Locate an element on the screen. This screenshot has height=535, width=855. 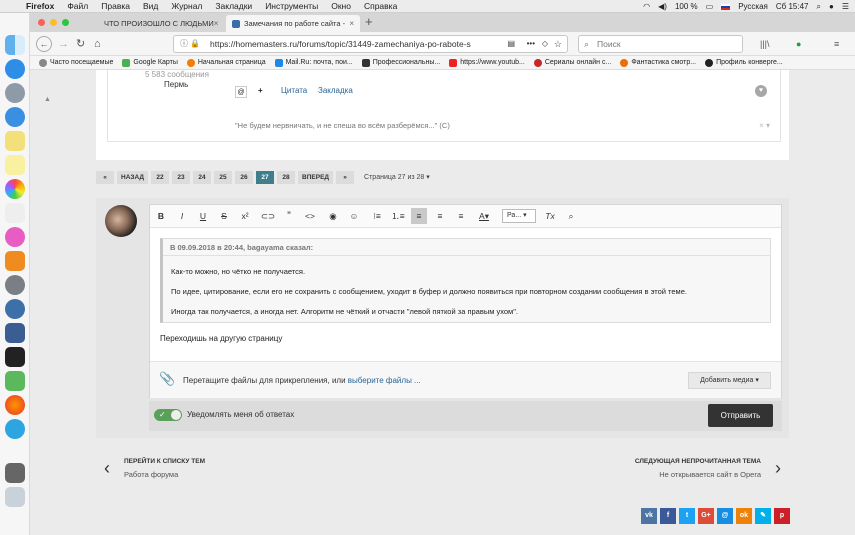
page-actions-icon: ••• is located at coordinates (531, 44).